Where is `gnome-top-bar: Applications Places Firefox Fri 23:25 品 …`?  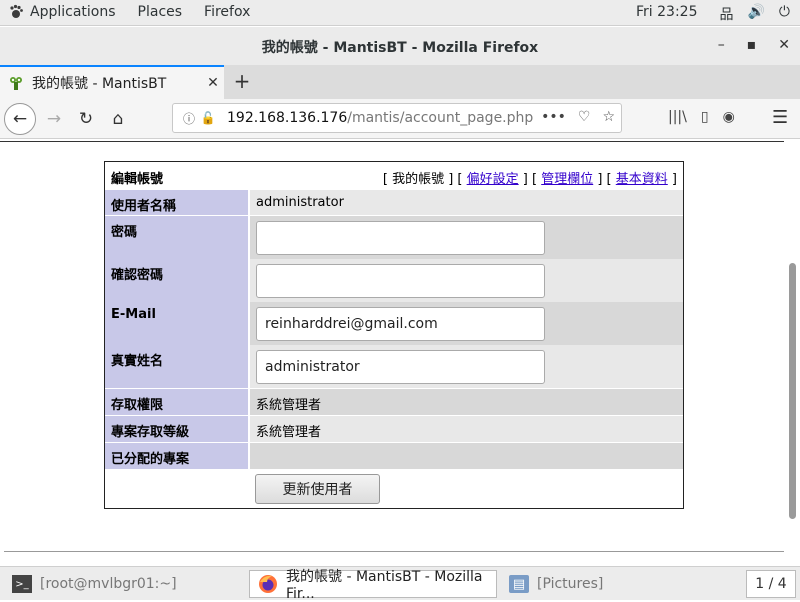
gnome-top-bar: Applications Places Firefox Fri 23:25 品 … is located at coordinates (400, 13).